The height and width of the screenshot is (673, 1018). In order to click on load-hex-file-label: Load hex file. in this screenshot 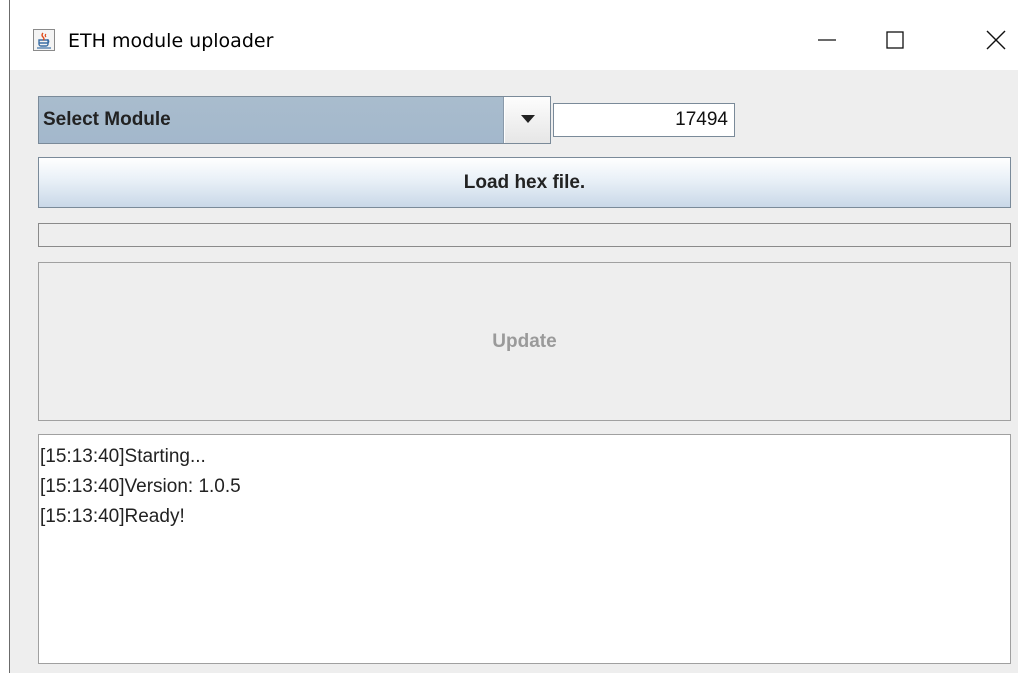, I will do `click(524, 182)`.